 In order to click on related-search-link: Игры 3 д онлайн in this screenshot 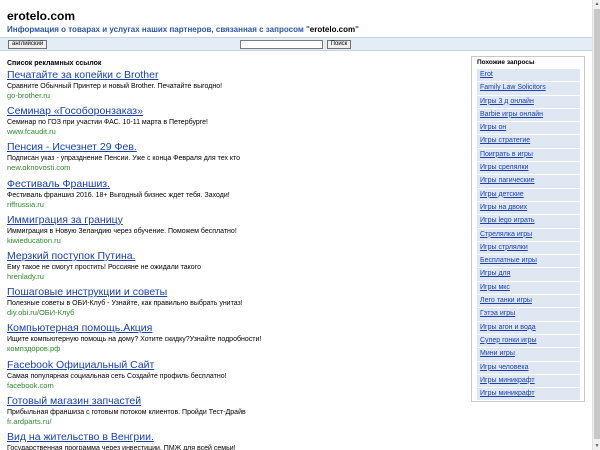, I will do `click(528, 102)`.